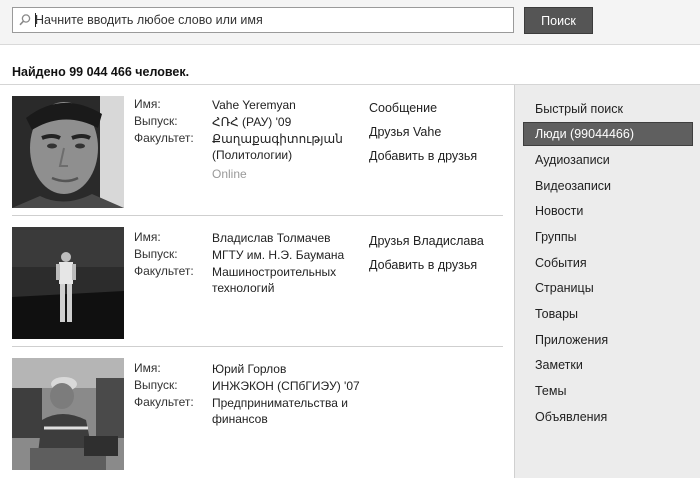 This screenshot has width=700, height=478. What do you see at coordinates (25, 20) in the screenshot?
I see `search-icon` at bounding box center [25, 20].